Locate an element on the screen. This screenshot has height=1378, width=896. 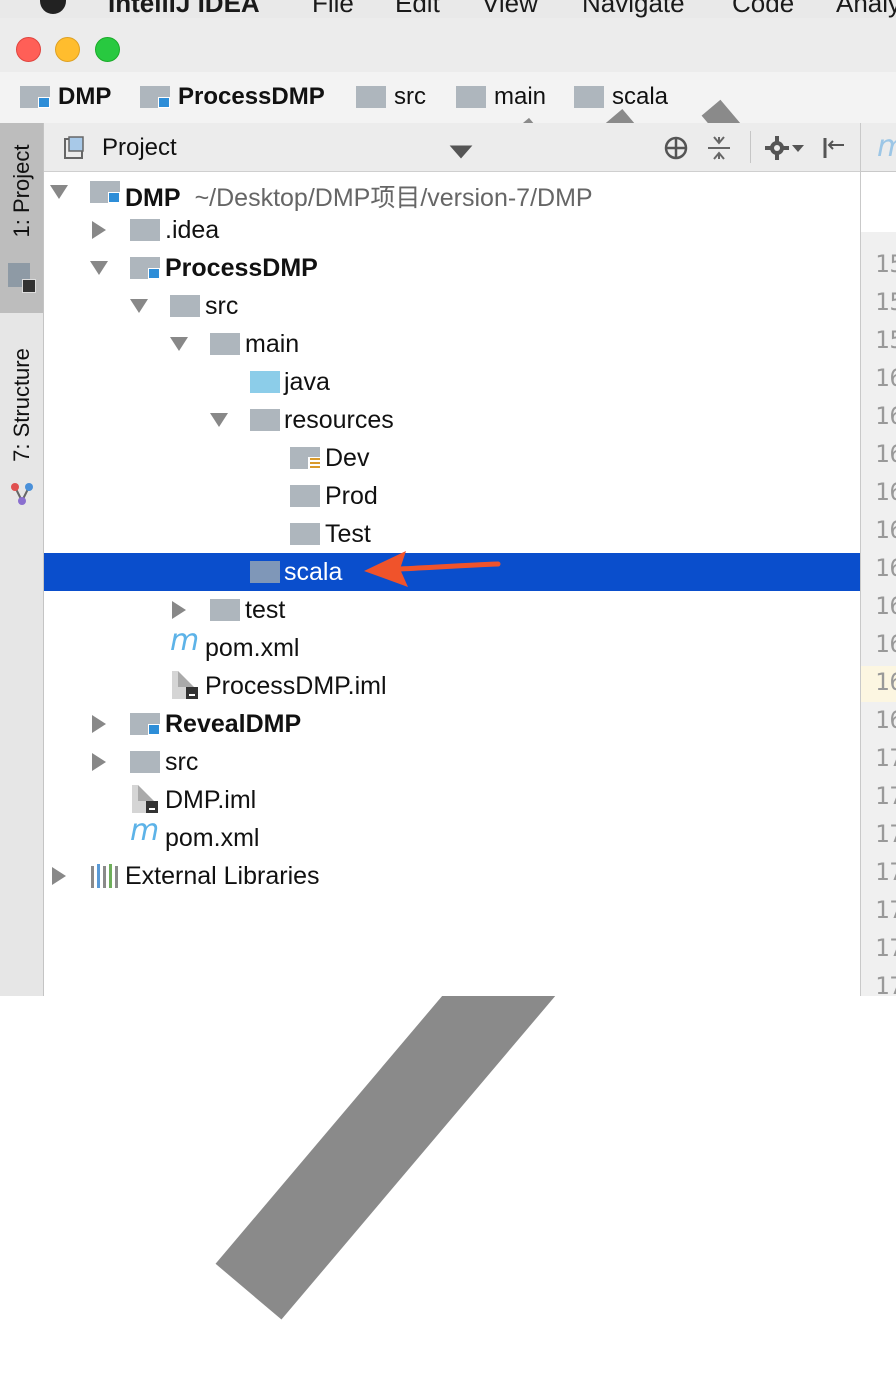
tree-label: ProcessDMP.iml is located at coordinates (296, 686).